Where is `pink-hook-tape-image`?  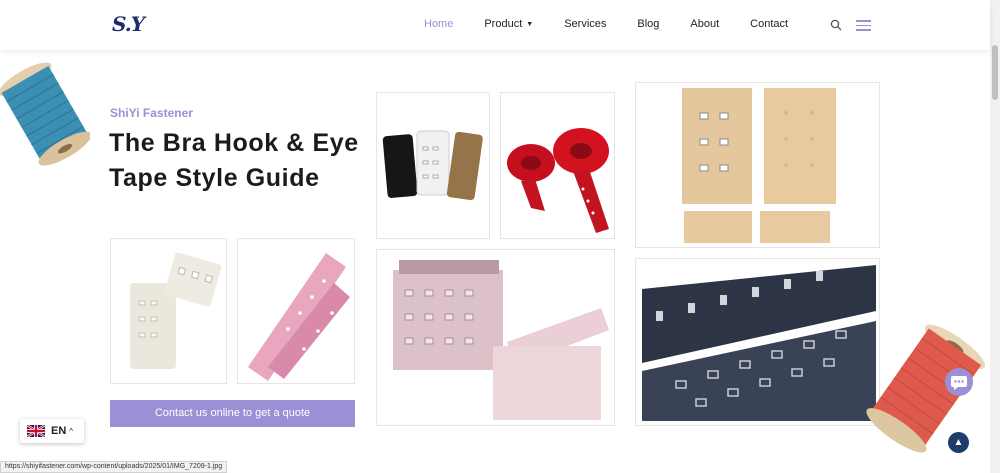
pink-hook-tape-image is located at coordinates (501, 340).